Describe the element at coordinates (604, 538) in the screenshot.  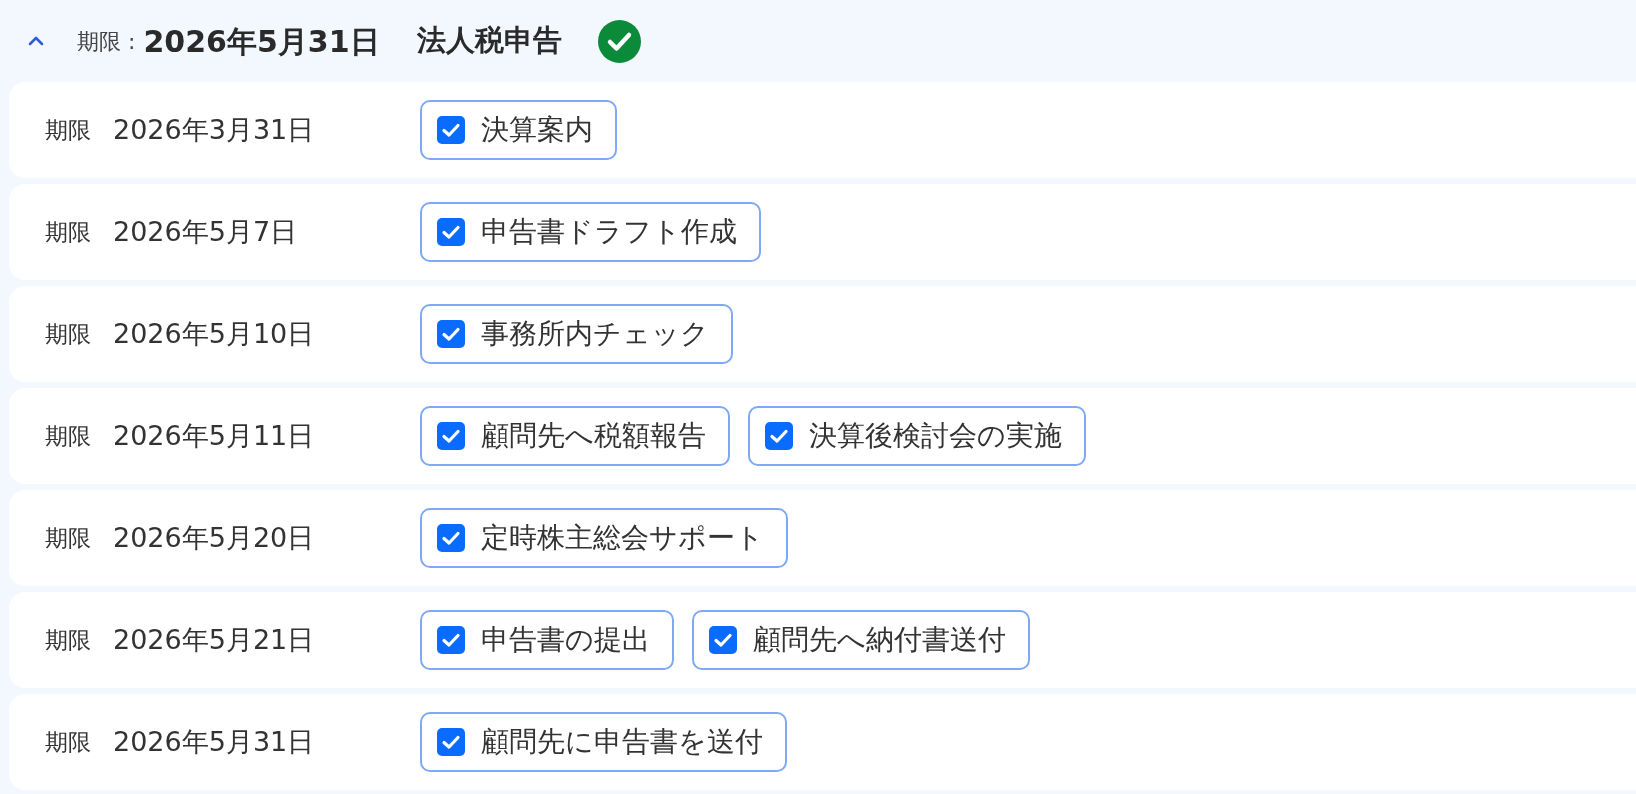
I see `task-checkbox-chip: 定時株主総会サポート` at that location.